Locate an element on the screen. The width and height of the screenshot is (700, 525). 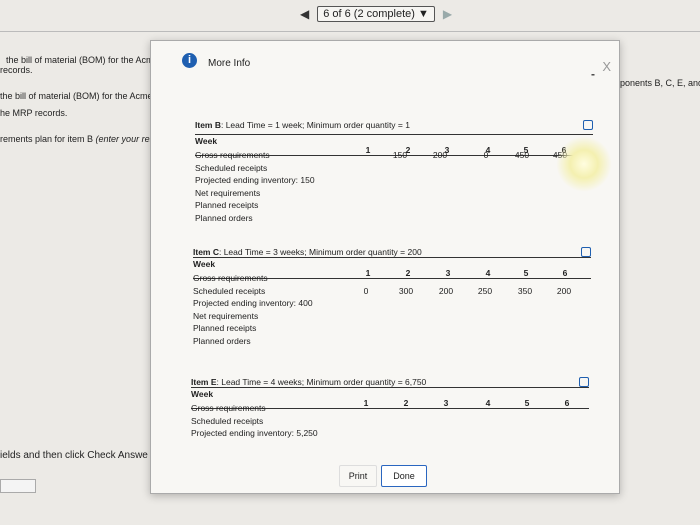
cell-value: 300 is located at coordinates (406, 290).